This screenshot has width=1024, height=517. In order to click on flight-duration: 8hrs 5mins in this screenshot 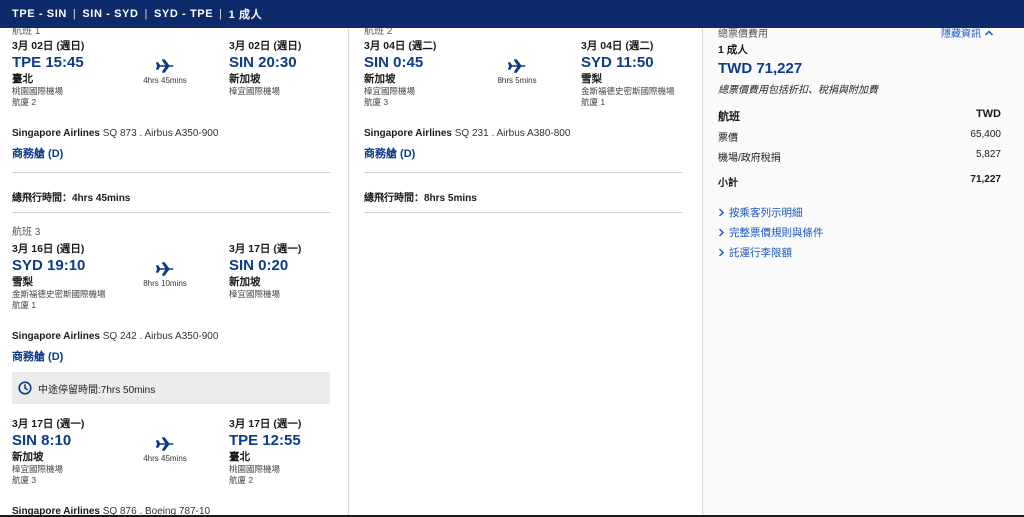, I will do `click(517, 80)`.